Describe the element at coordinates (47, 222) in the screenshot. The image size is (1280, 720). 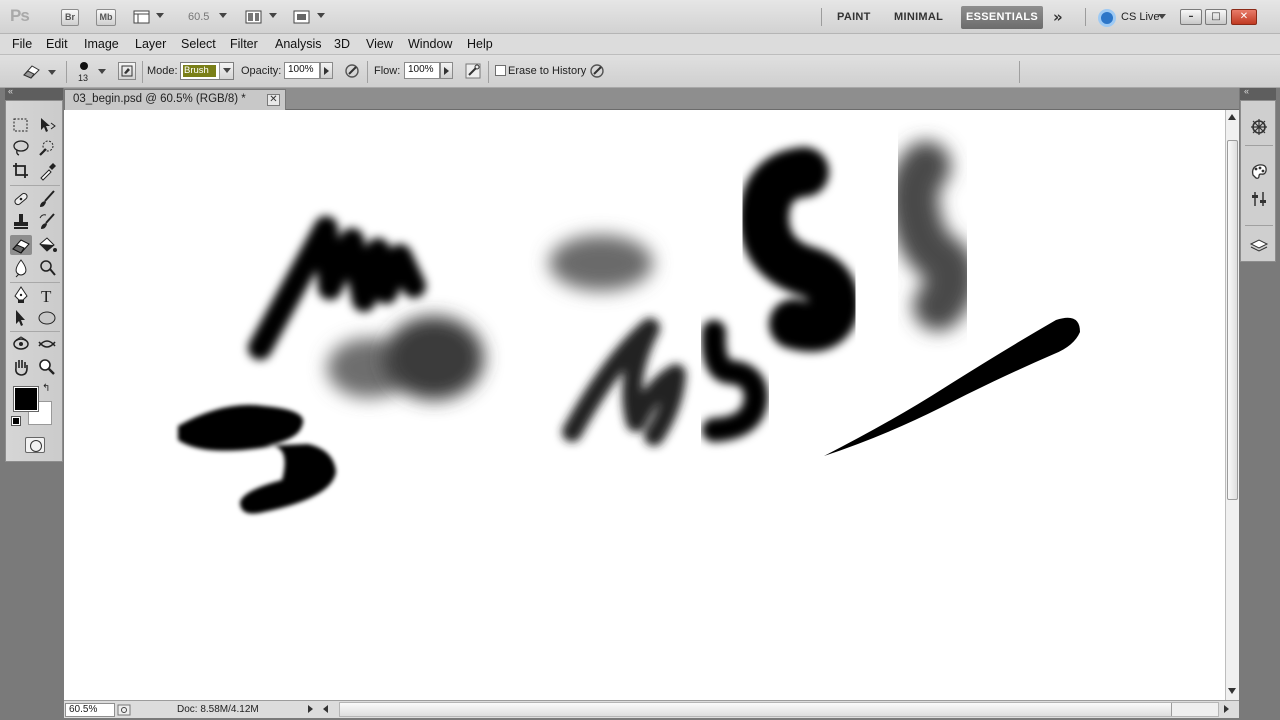
I see `history-brush-tool` at that location.